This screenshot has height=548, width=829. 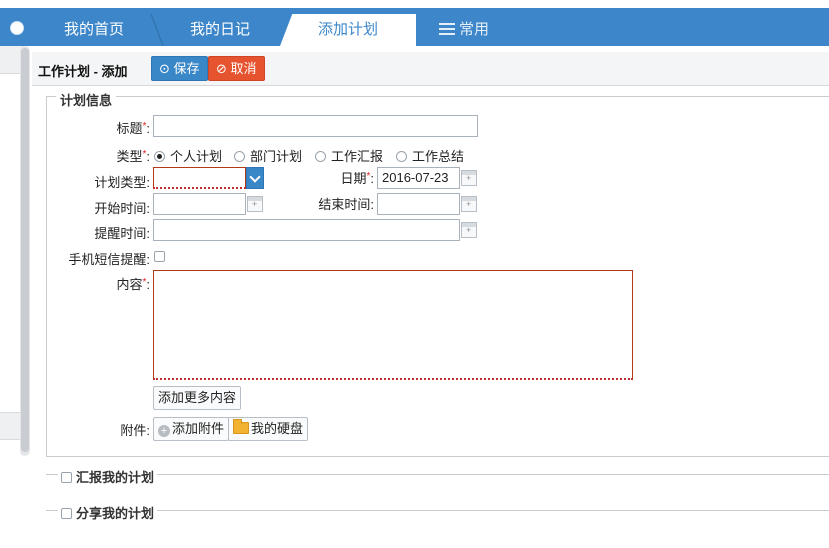 I want to click on content-label: 内容*:, so click(x=133, y=284).